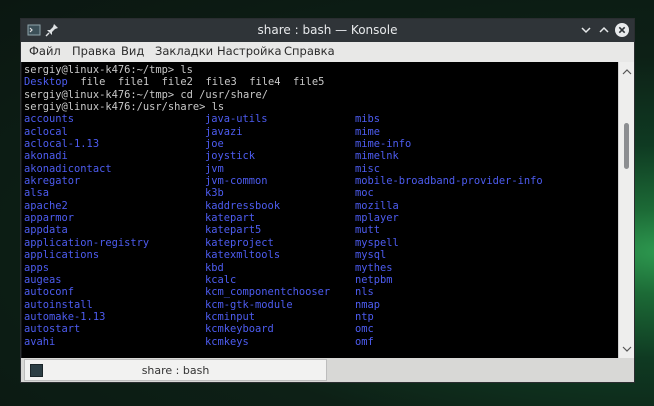 The height and width of the screenshot is (406, 654). I want to click on menu-file: Файл, so click(45, 51).